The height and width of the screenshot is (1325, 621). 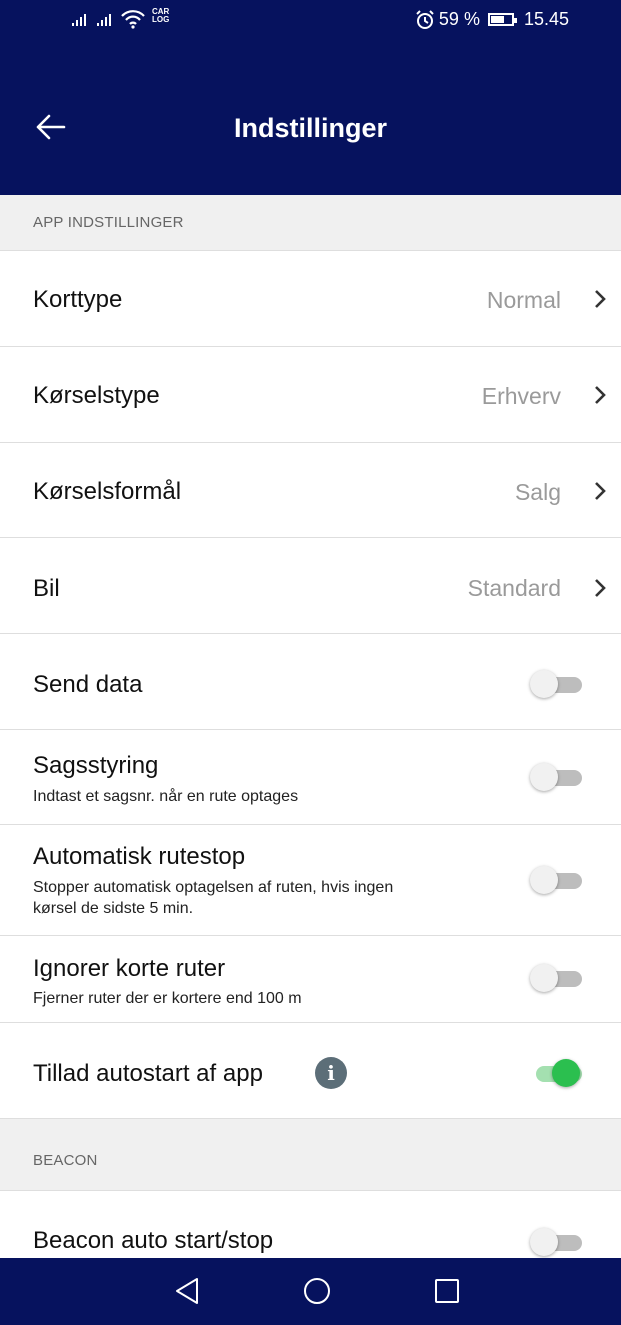 I want to click on setting-subtitle: Indtast et sagsnr. når en rute optages, so click(x=166, y=796).